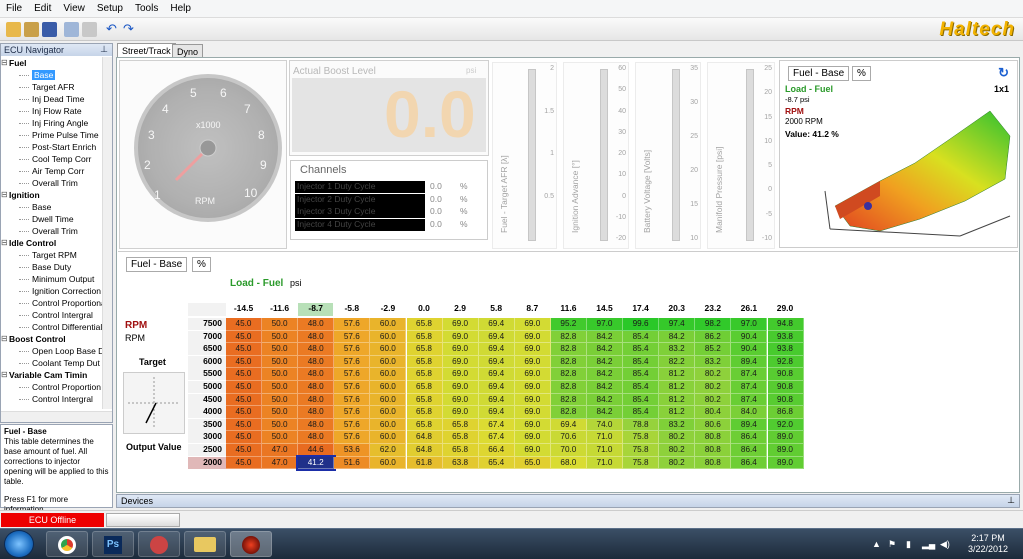  Describe the element at coordinates (52, 267) in the screenshot. I see `nav-item: Base Duty` at that location.